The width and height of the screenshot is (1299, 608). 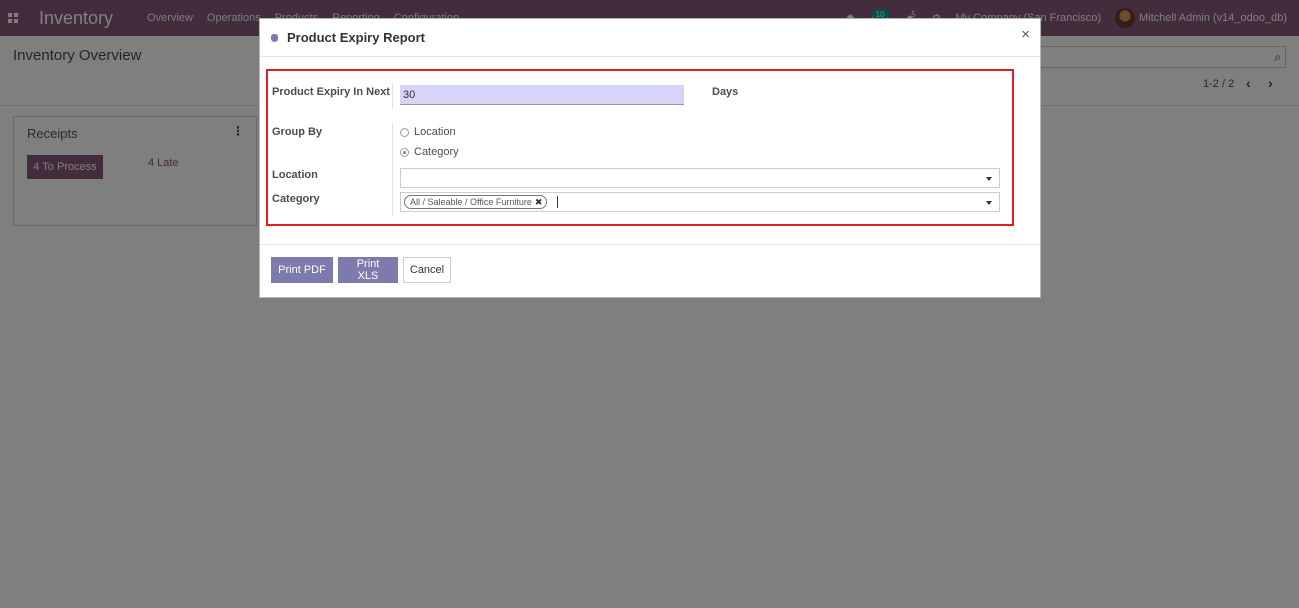 I want to click on group-by-location-option: Location, so click(x=428, y=132).